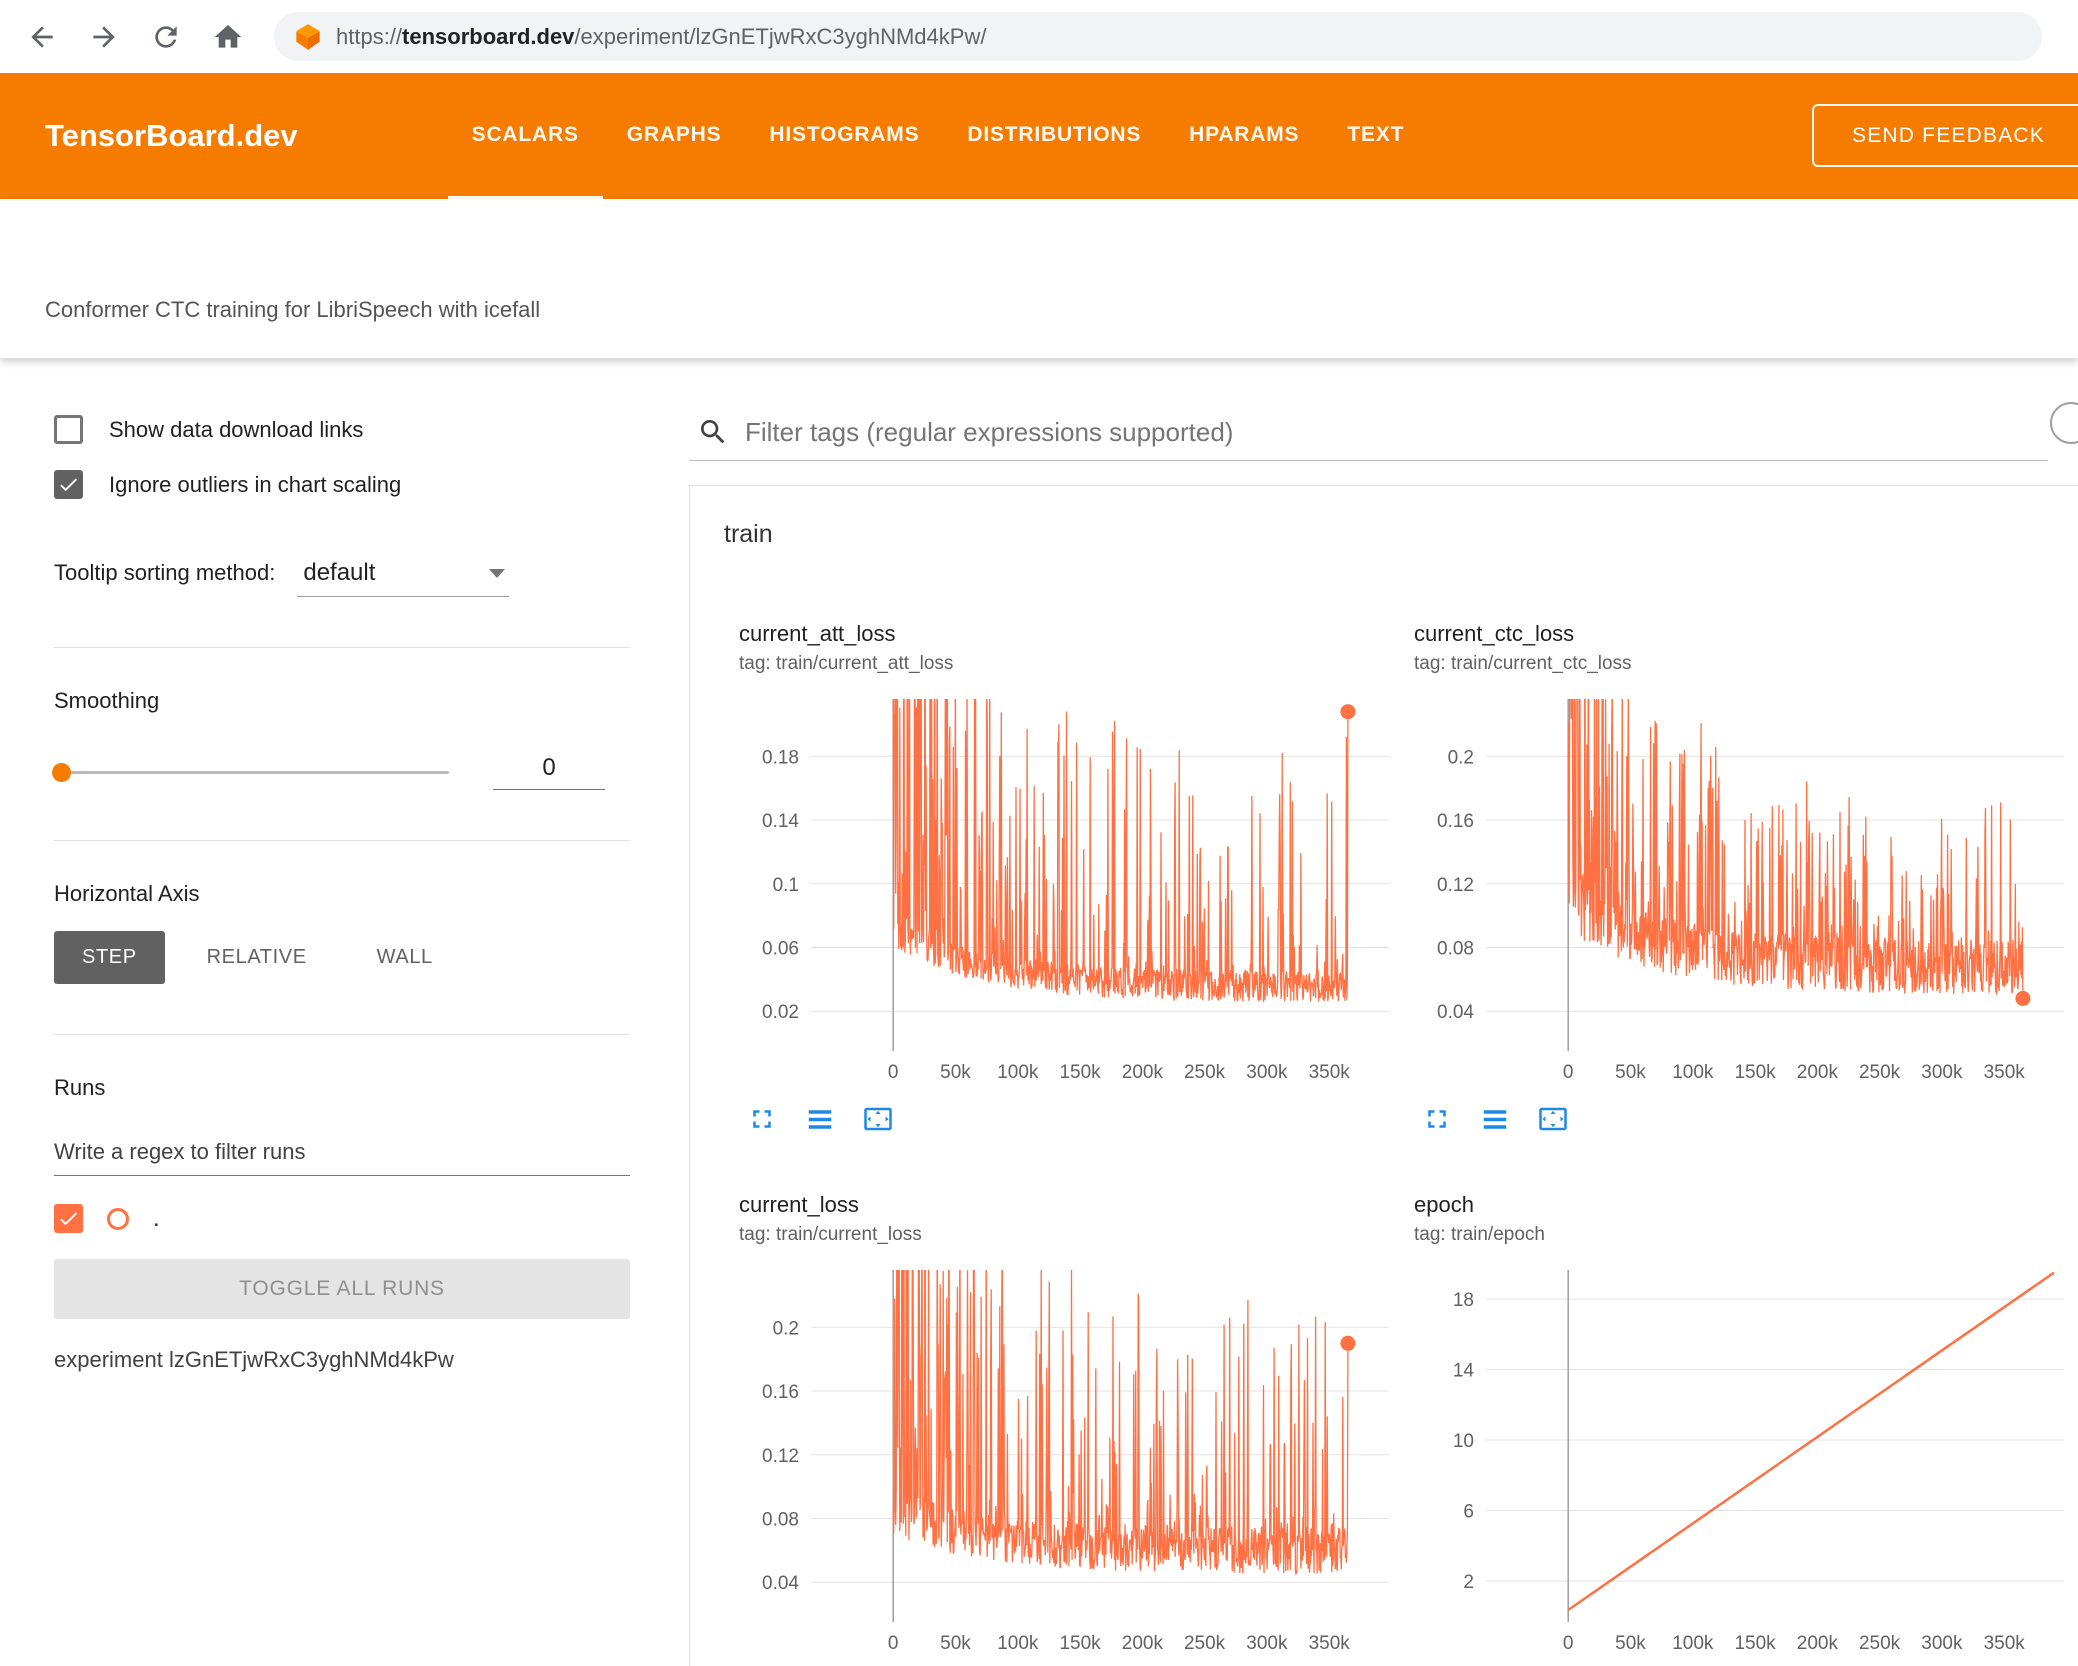 This screenshot has height=1666, width=2078. Describe the element at coordinates (405, 957) in the screenshot. I see `axis-option-wall: WALL` at that location.